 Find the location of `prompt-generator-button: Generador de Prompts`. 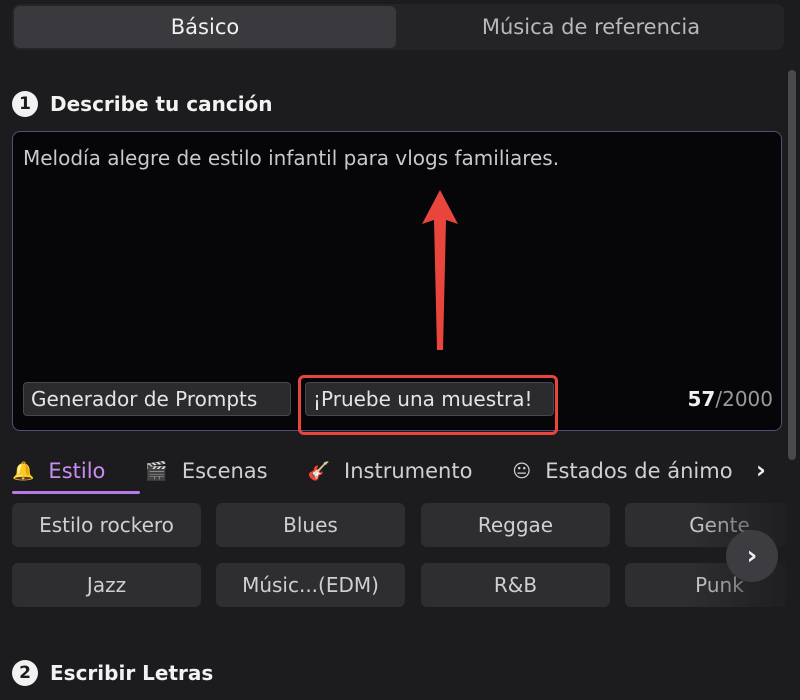

prompt-generator-button: Generador de Prompts is located at coordinates (157, 399).